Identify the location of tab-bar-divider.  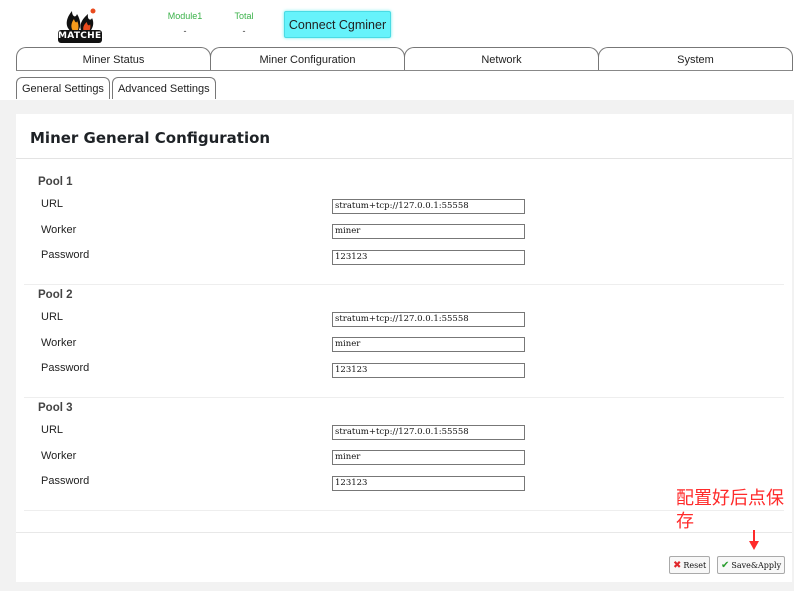
(404, 70).